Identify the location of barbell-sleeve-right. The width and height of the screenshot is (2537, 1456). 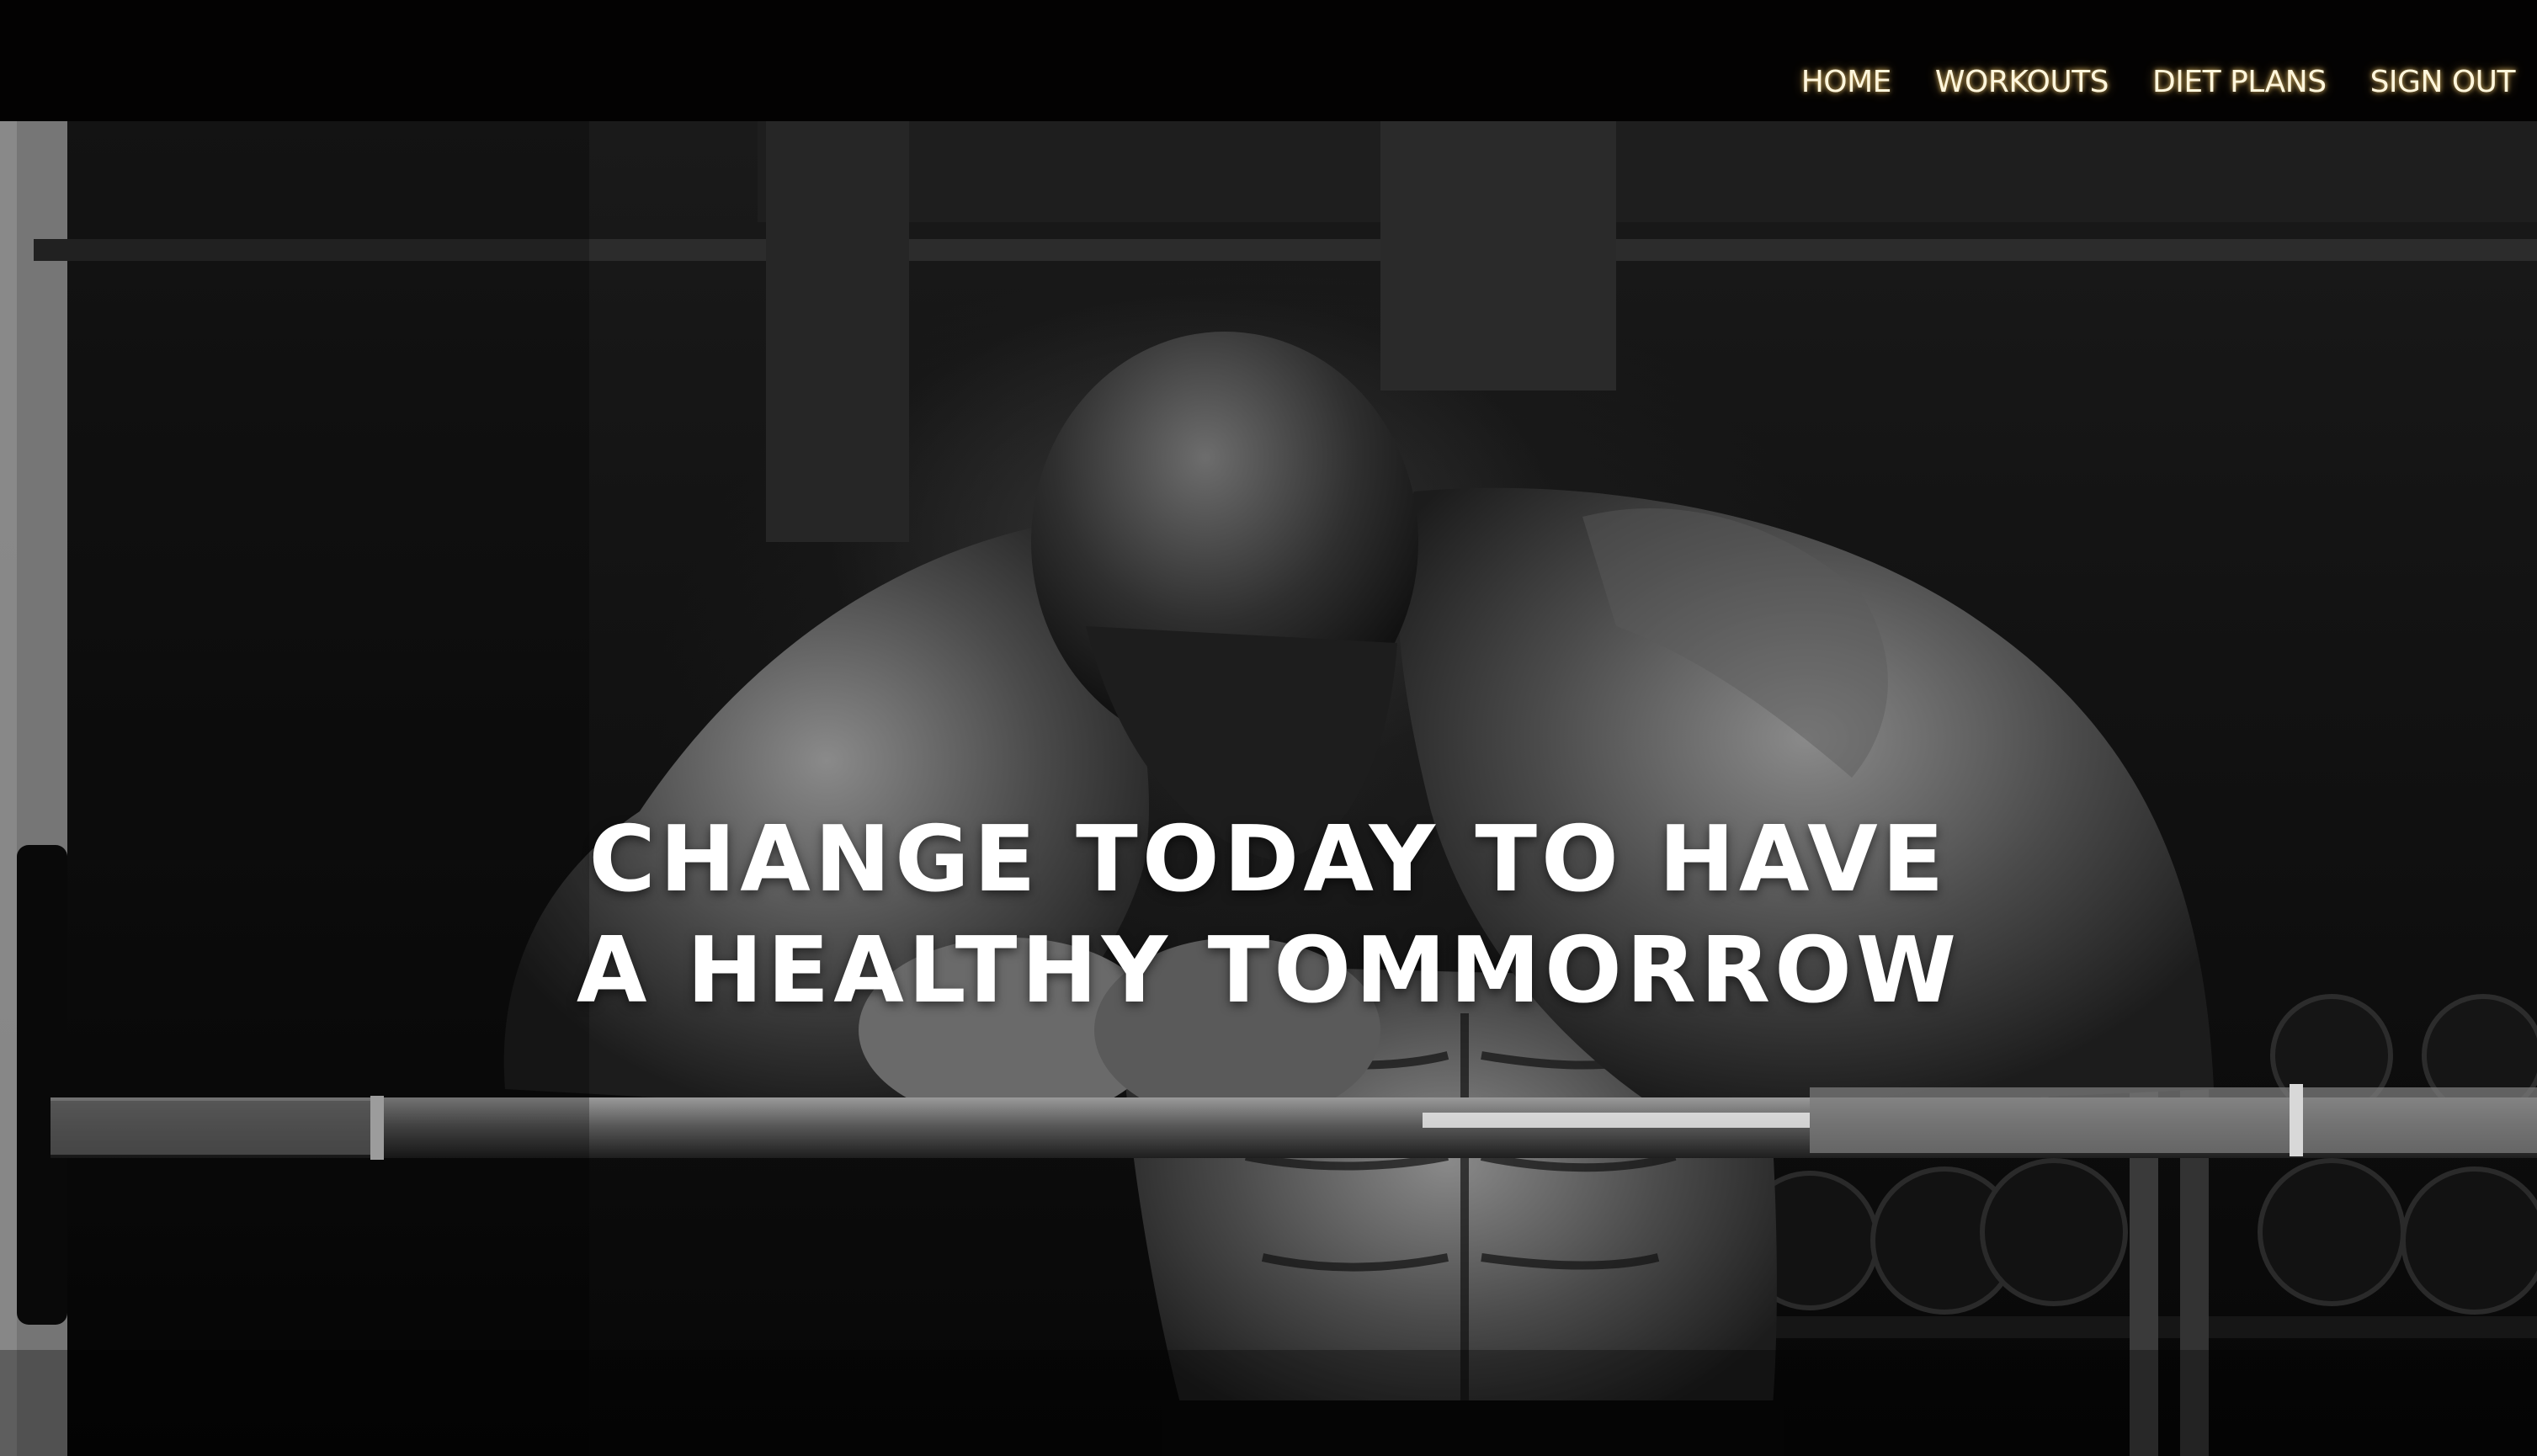
(2173, 1120).